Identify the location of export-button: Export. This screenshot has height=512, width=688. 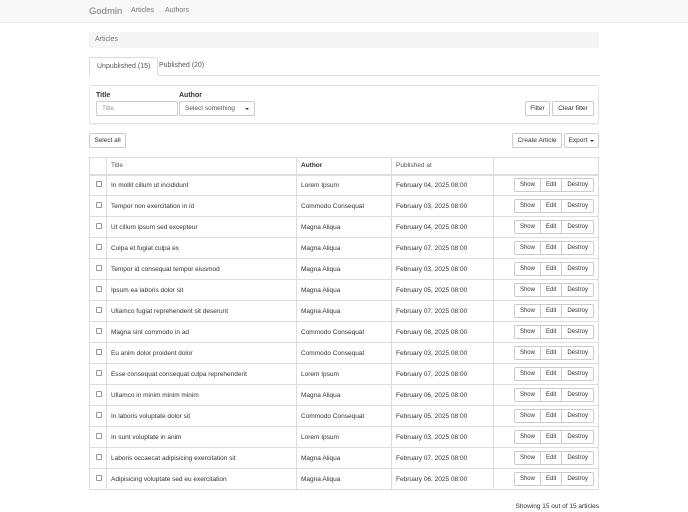
(581, 140).